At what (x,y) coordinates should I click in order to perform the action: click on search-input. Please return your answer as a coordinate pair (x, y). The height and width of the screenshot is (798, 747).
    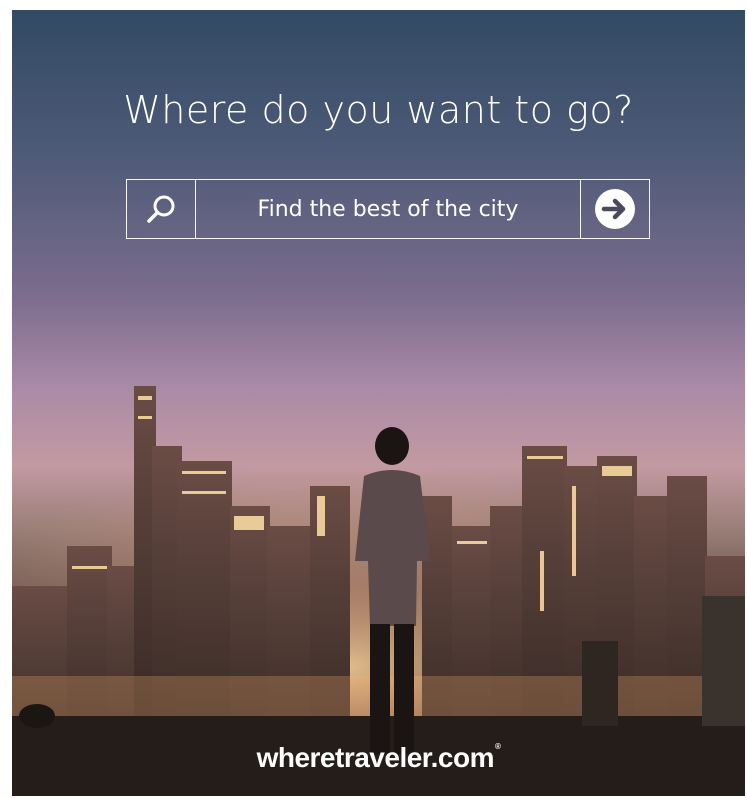
    Looking at the image, I should click on (388, 209).